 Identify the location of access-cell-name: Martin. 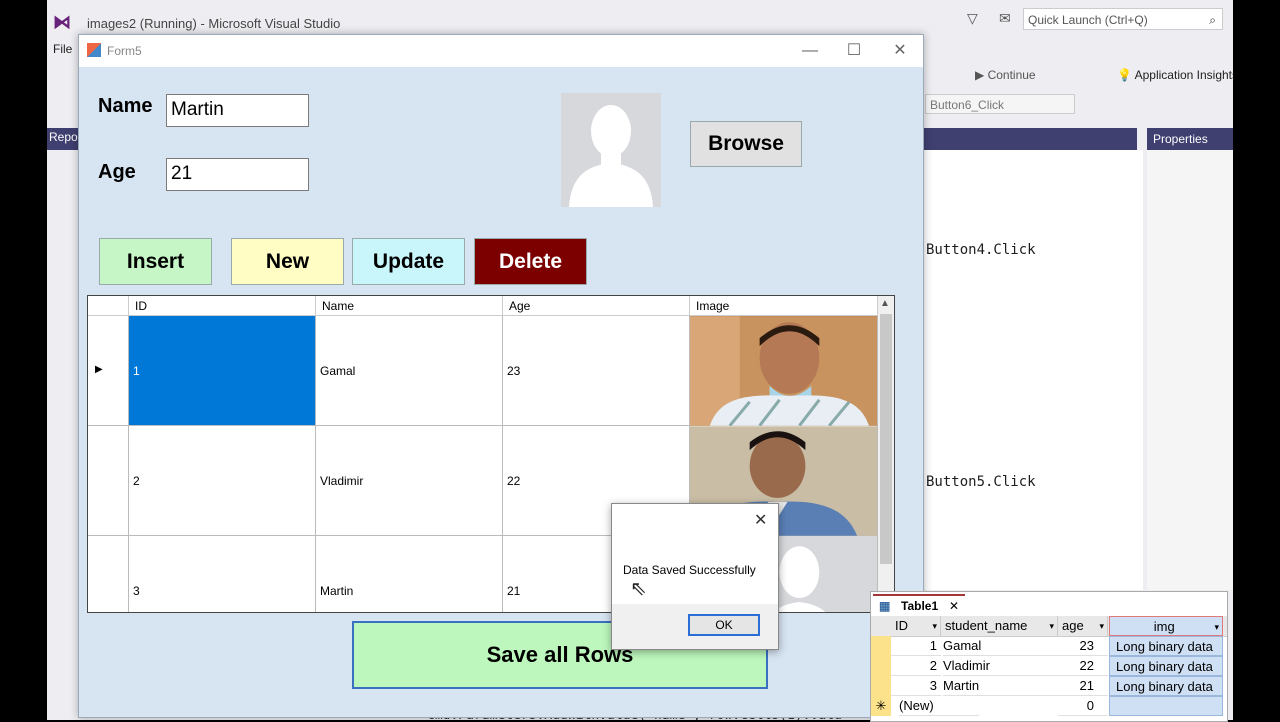
(1000, 686).